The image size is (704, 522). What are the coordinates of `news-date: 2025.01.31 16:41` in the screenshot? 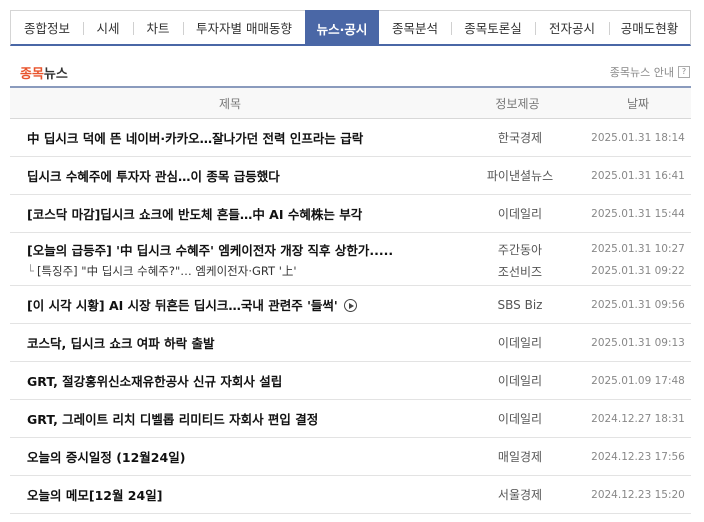 It's located at (638, 175).